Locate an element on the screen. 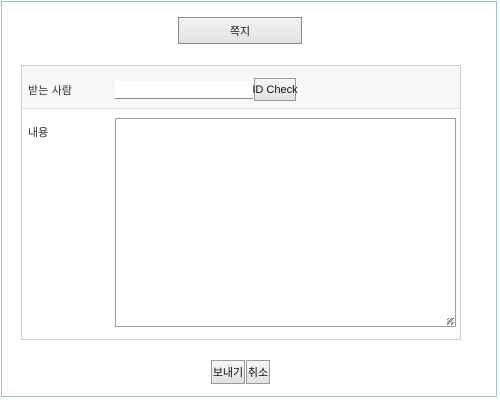 The image size is (500, 400). cancel-button: 취소 is located at coordinates (258, 372).